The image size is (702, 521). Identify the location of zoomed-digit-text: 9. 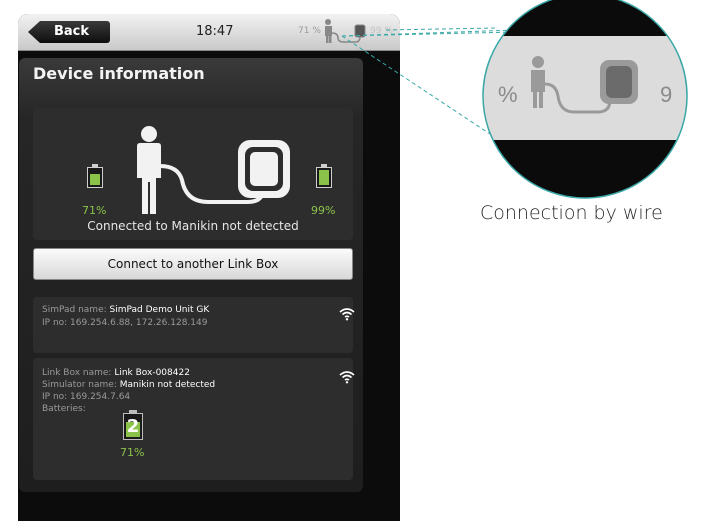
(666, 94).